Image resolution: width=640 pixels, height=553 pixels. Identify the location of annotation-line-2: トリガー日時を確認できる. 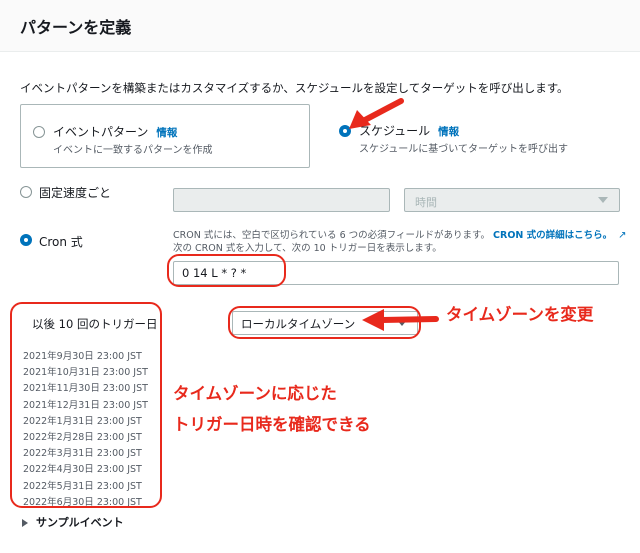
(272, 424).